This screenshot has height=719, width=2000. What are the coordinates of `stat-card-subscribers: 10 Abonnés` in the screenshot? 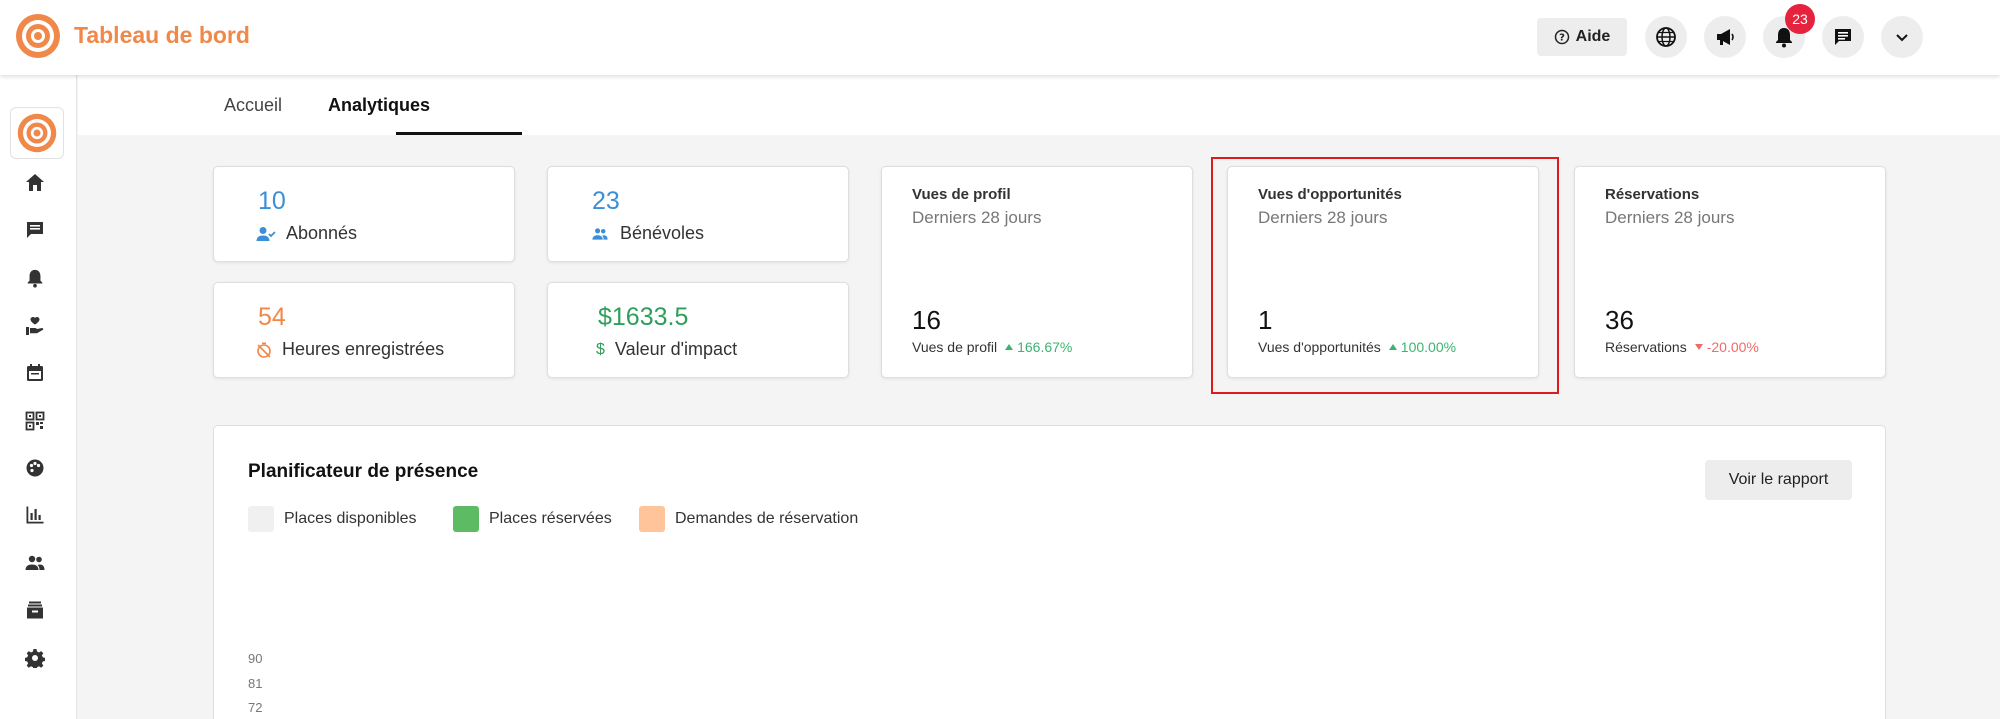 It's located at (364, 214).